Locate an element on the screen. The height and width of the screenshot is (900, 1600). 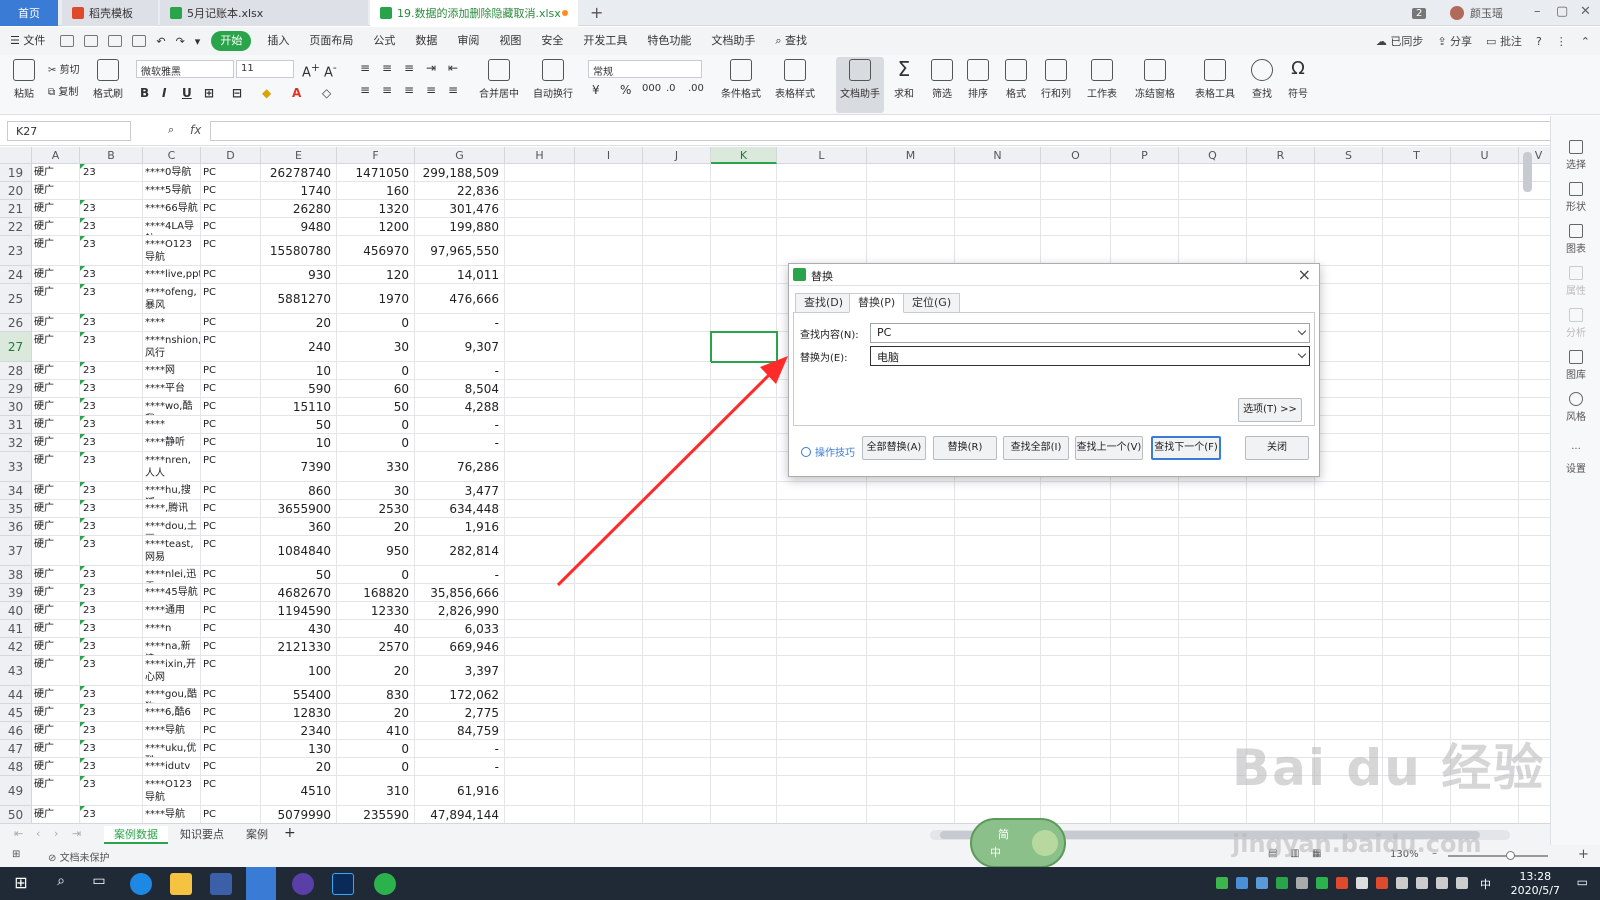
grid-cell-E29: 590 is located at coordinates (299, 389).